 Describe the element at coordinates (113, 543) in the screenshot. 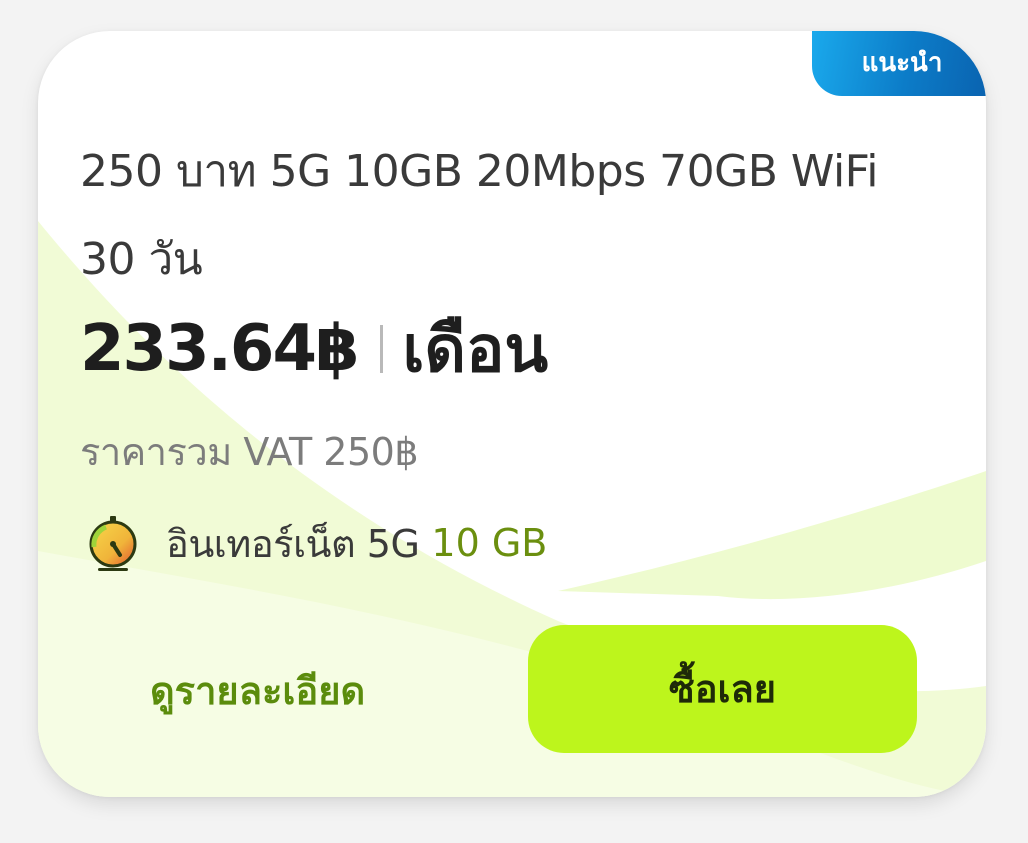

I see `speedometer-icon` at that location.